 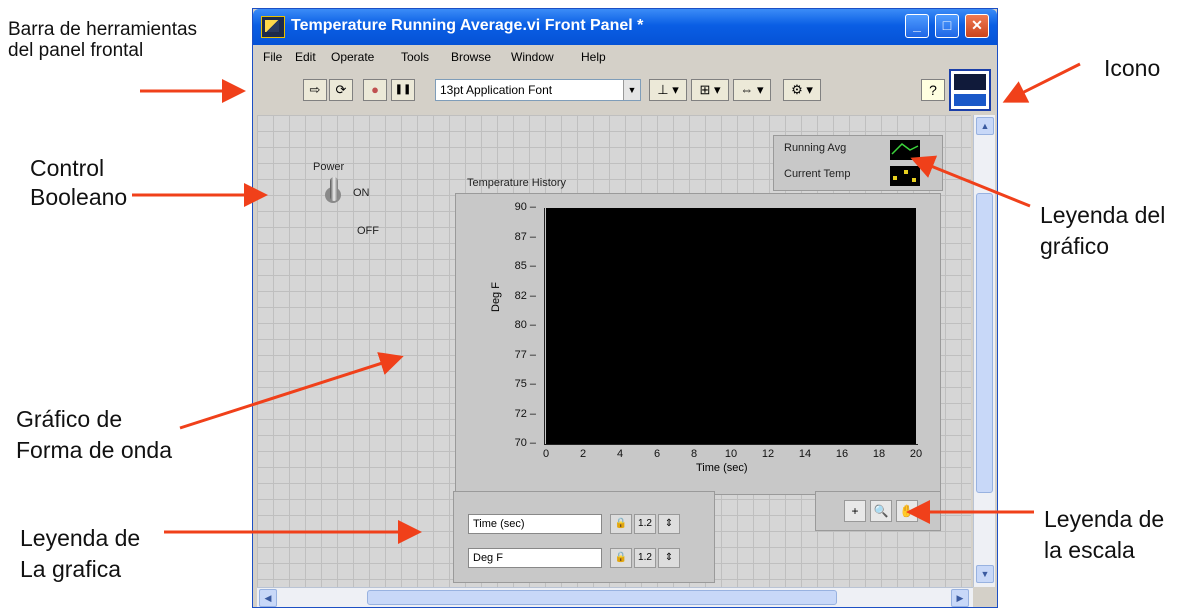 I want to click on resize-objects-button: ⇔ ▾, so click(x=752, y=90).